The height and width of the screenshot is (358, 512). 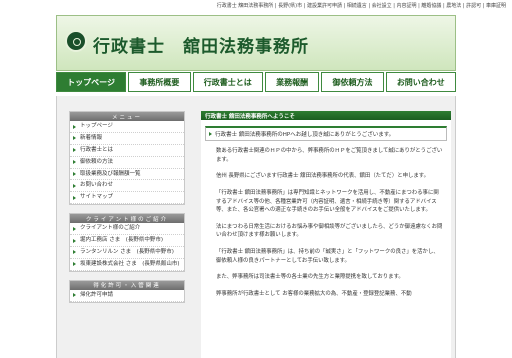 I want to click on sidebar-item-clients: クライアント様のご紹介, so click(x=127, y=229).